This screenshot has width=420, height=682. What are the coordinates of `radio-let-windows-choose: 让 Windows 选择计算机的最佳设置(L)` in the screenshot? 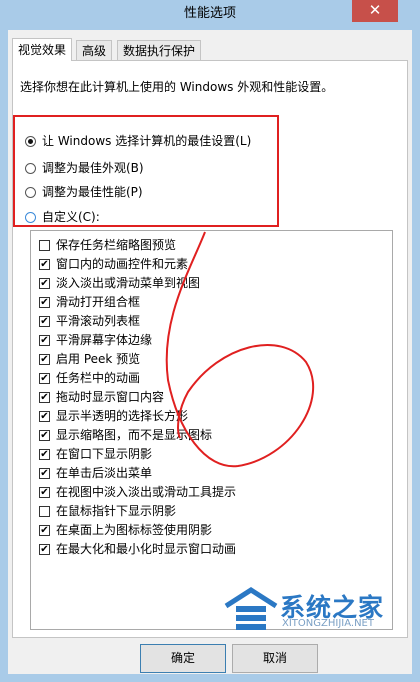 It's located at (138, 141).